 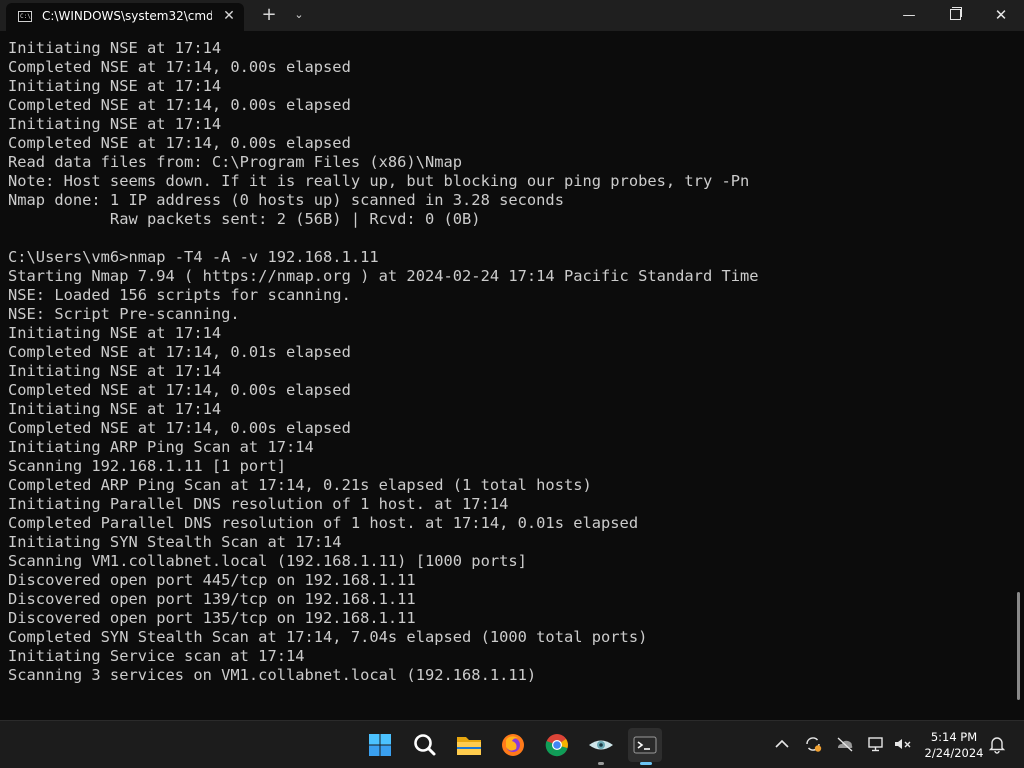 What do you see at coordinates (193, 257) in the screenshot?
I see `console-line: C:\Users\vm6>nmap -T4 -A -v 192.168.1.11` at bounding box center [193, 257].